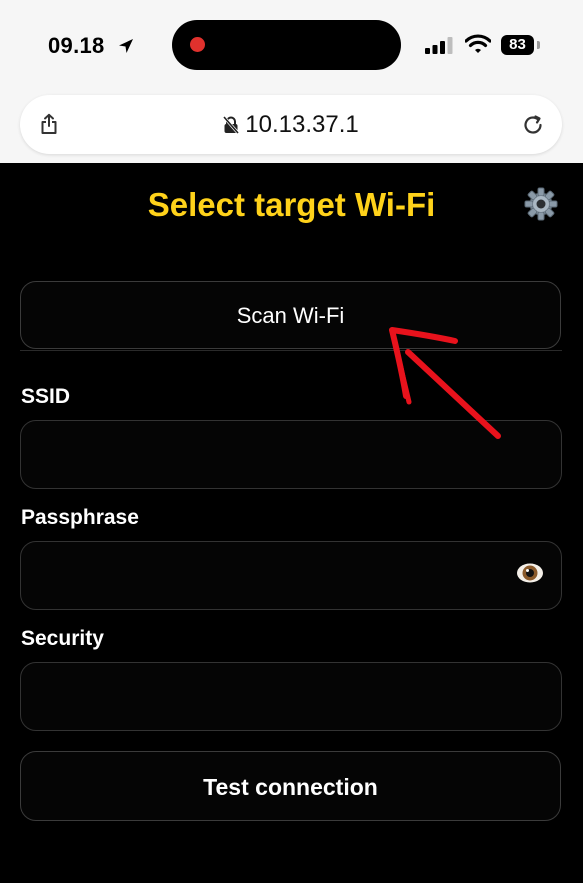 The image size is (583, 883). What do you see at coordinates (76, 45) in the screenshot?
I see `status-time: 09.18` at bounding box center [76, 45].